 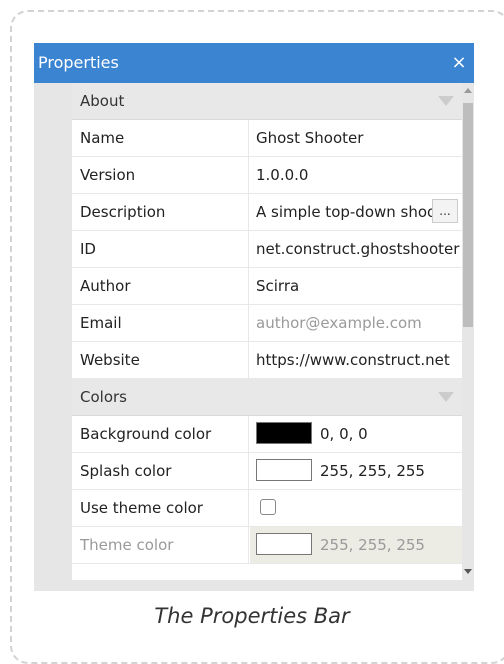 What do you see at coordinates (103, 397) in the screenshot?
I see `section-label: Colors` at bounding box center [103, 397].